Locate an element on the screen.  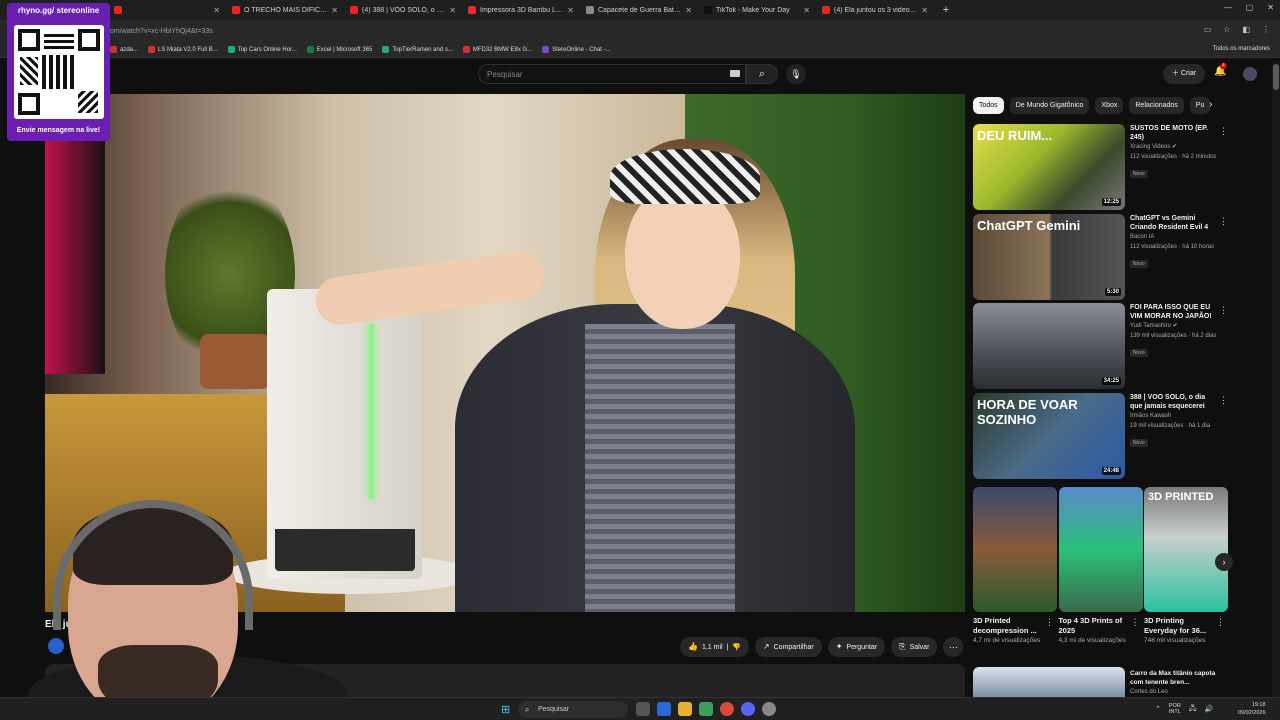
ask-button: ✦ Perguntar is located at coordinates (856, 647).